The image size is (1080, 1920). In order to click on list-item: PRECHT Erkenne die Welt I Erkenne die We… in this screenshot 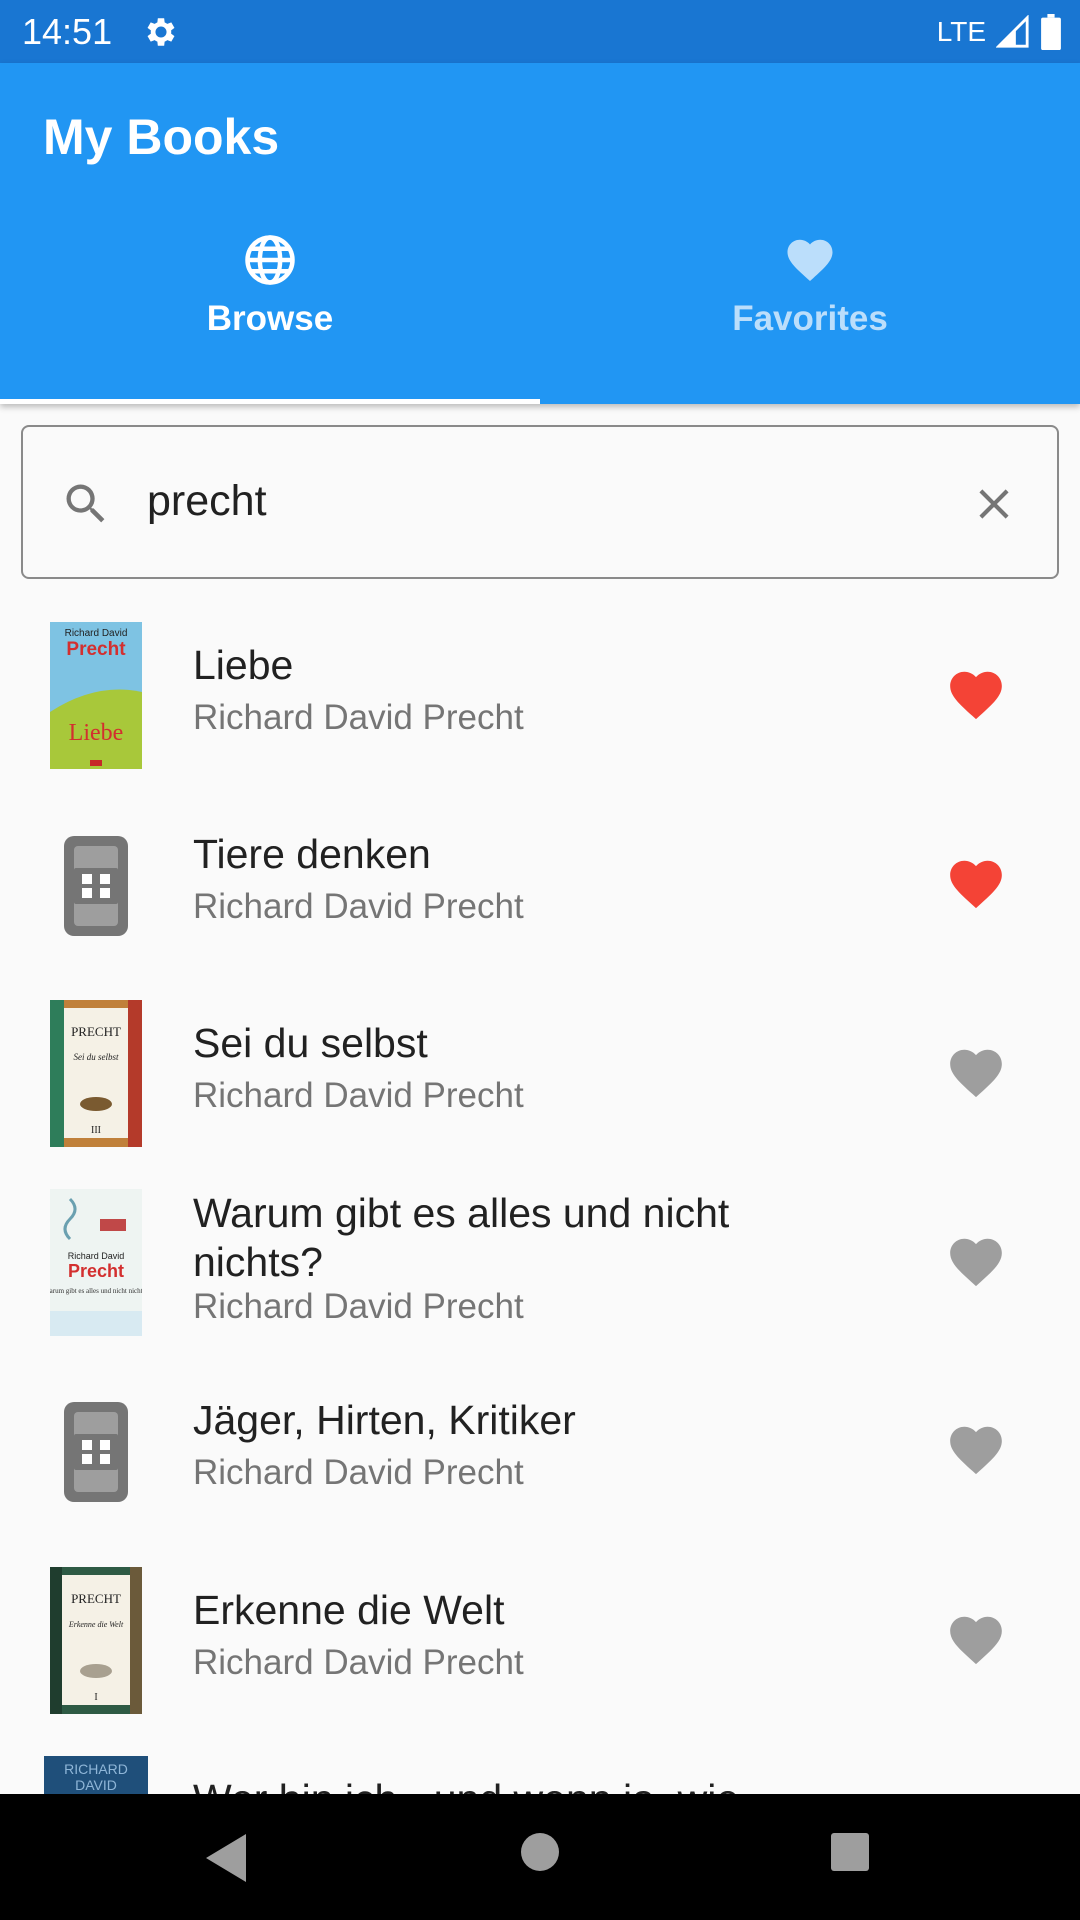, I will do `click(540, 1639)`.